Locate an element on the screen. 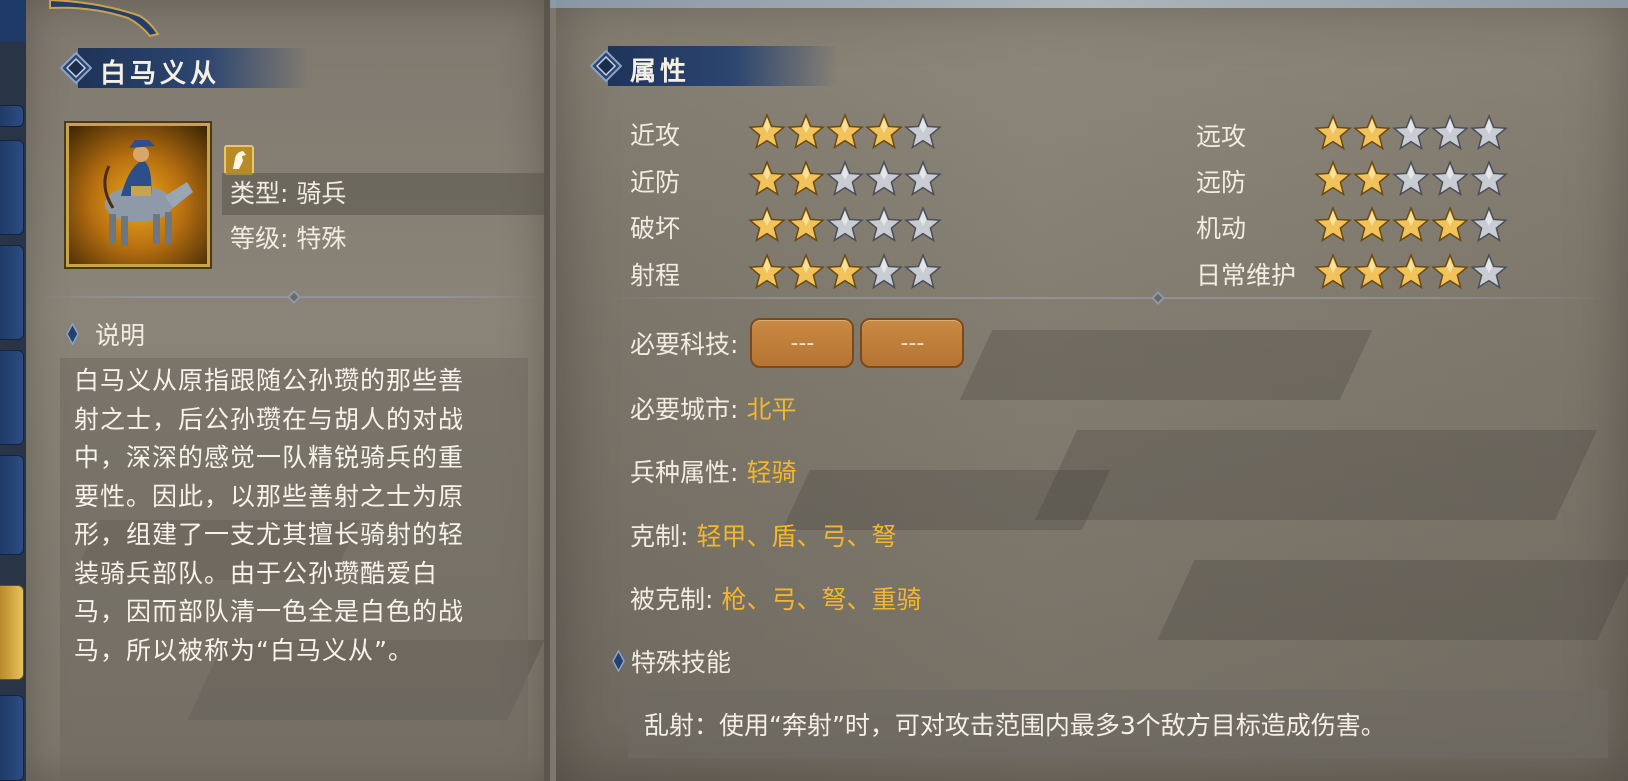 The height and width of the screenshot is (781, 1628). attributes-title: 属性 is located at coordinates (660, 71).